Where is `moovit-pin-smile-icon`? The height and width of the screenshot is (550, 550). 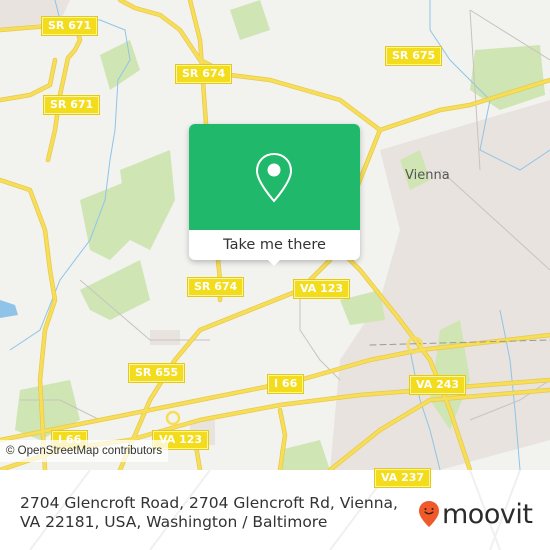
moovit-pin-smile-icon is located at coordinates (429, 514).